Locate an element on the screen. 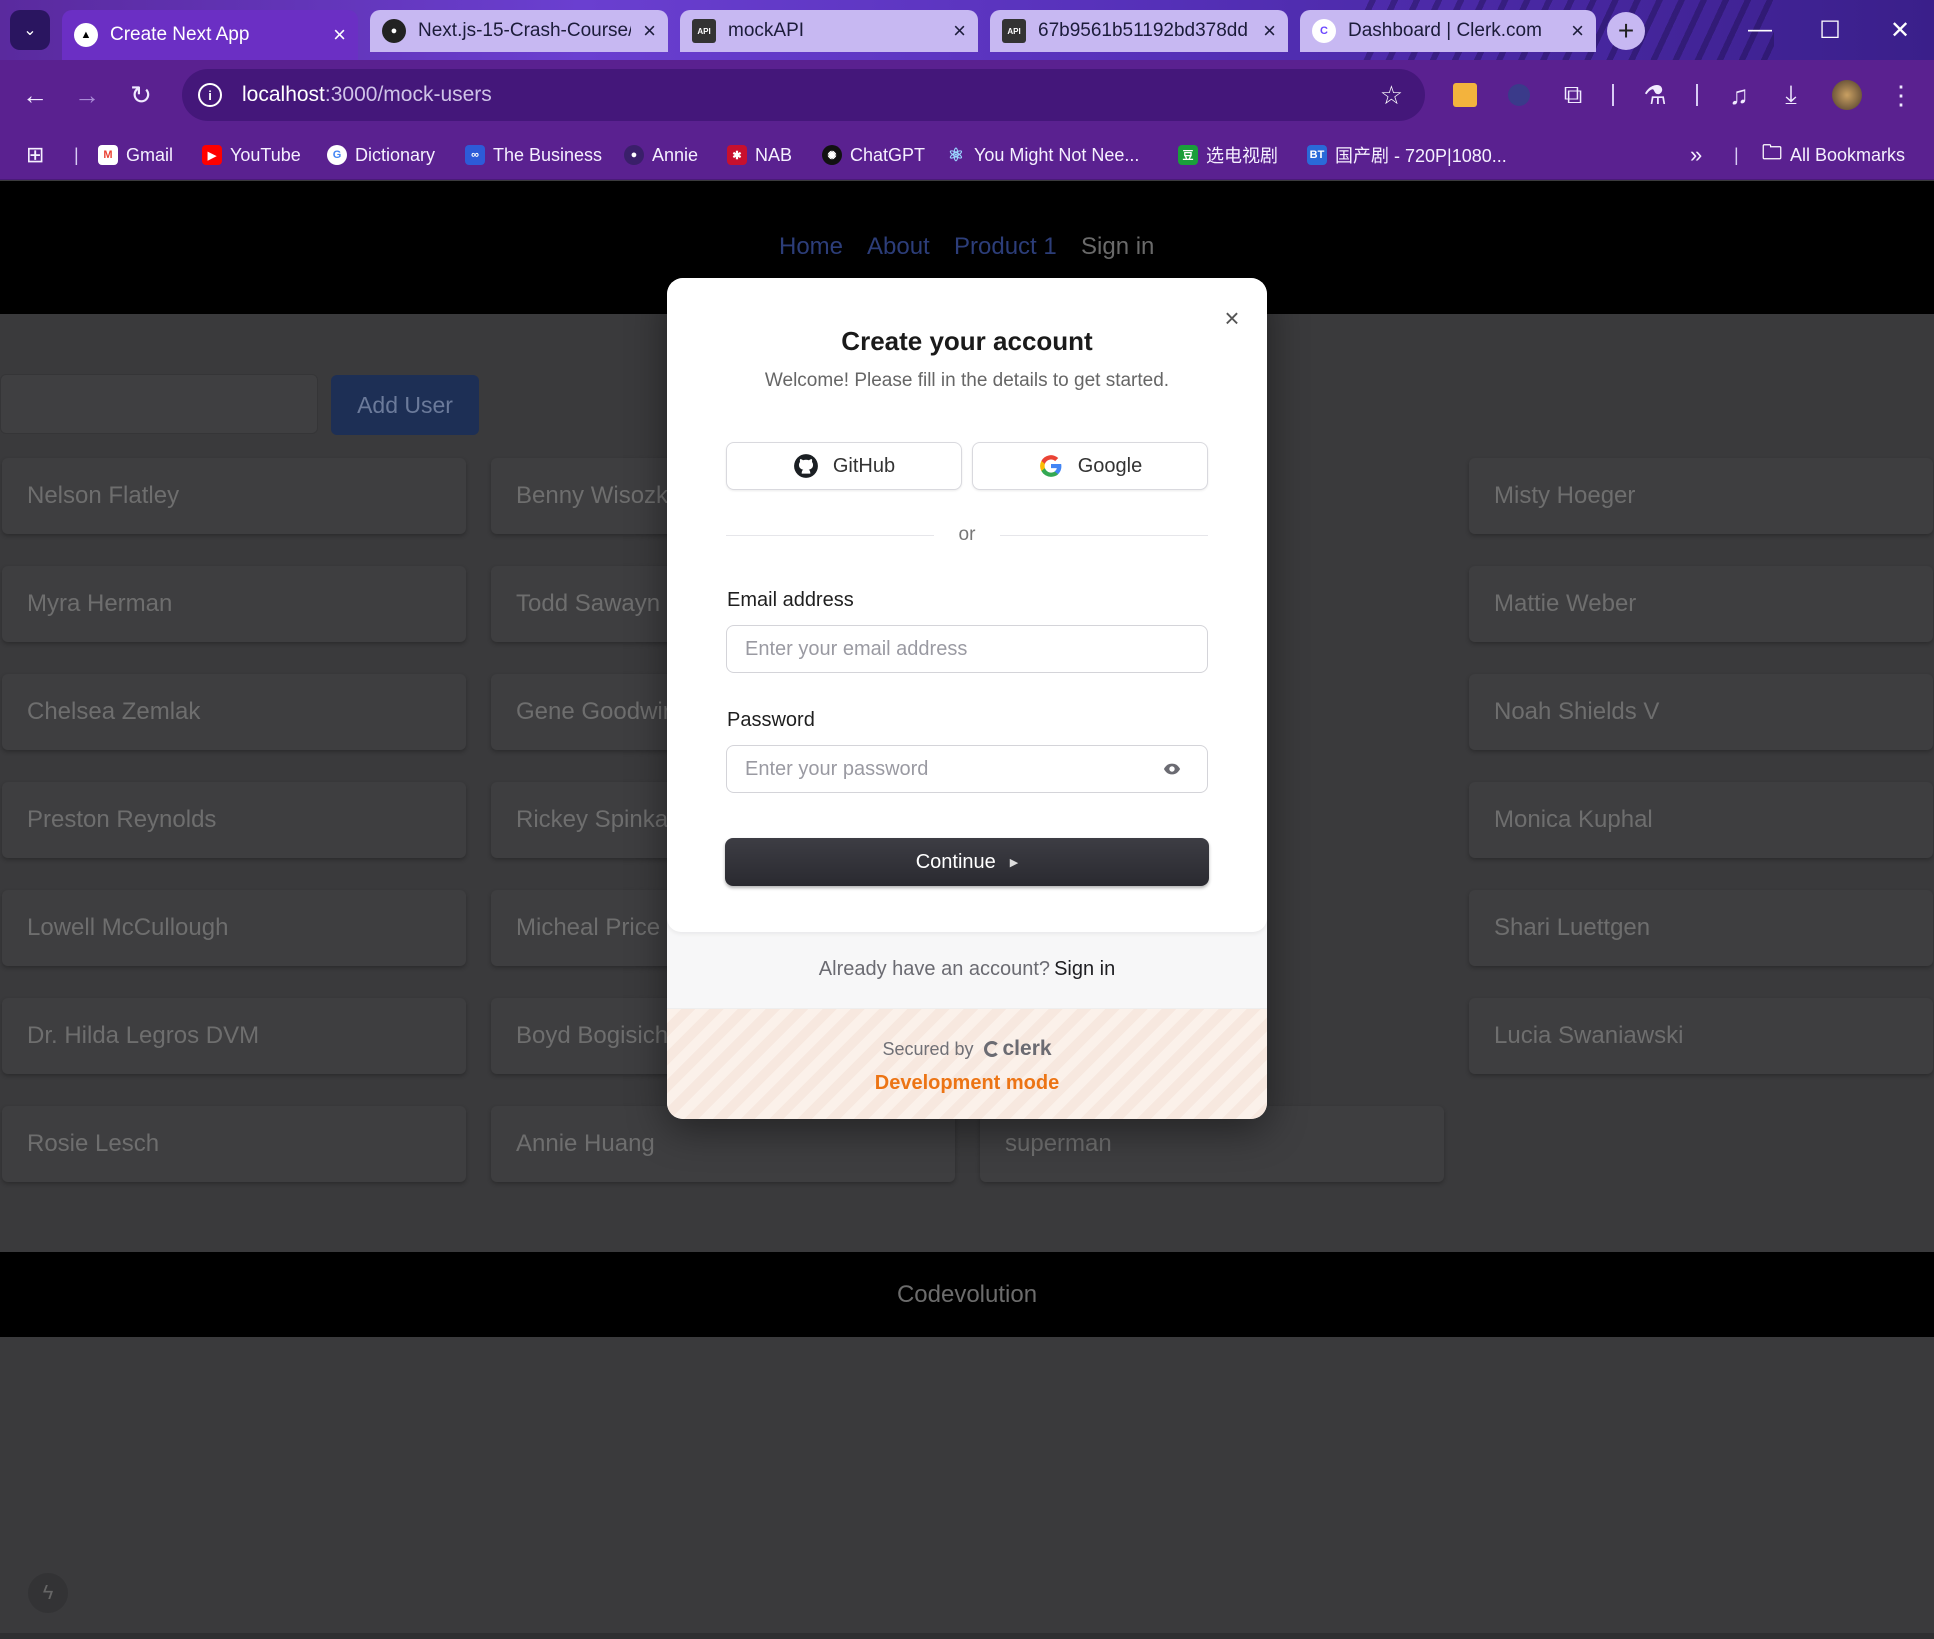 The image size is (1934, 1639). extension-dark-icon is located at coordinates (1519, 95).